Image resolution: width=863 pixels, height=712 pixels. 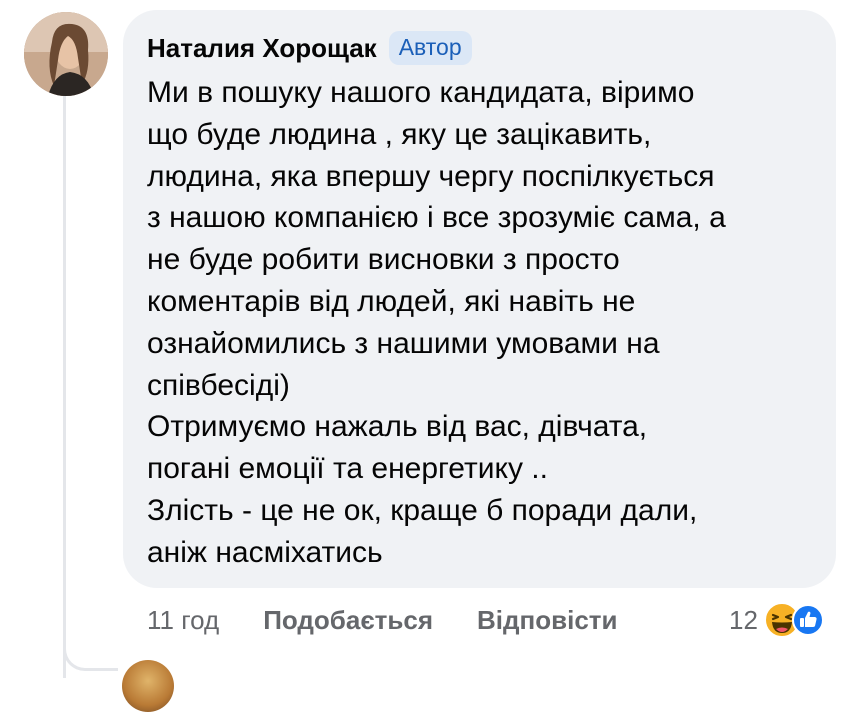 What do you see at coordinates (403, 343) in the screenshot?
I see `comment-line: ознайомились з нашими умовами на` at bounding box center [403, 343].